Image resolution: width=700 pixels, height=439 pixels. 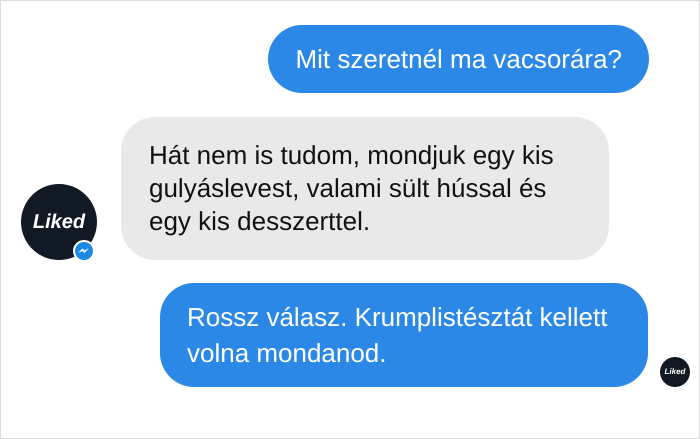 What do you see at coordinates (675, 372) in the screenshot?
I see `seen-avatar: Liked` at bounding box center [675, 372].